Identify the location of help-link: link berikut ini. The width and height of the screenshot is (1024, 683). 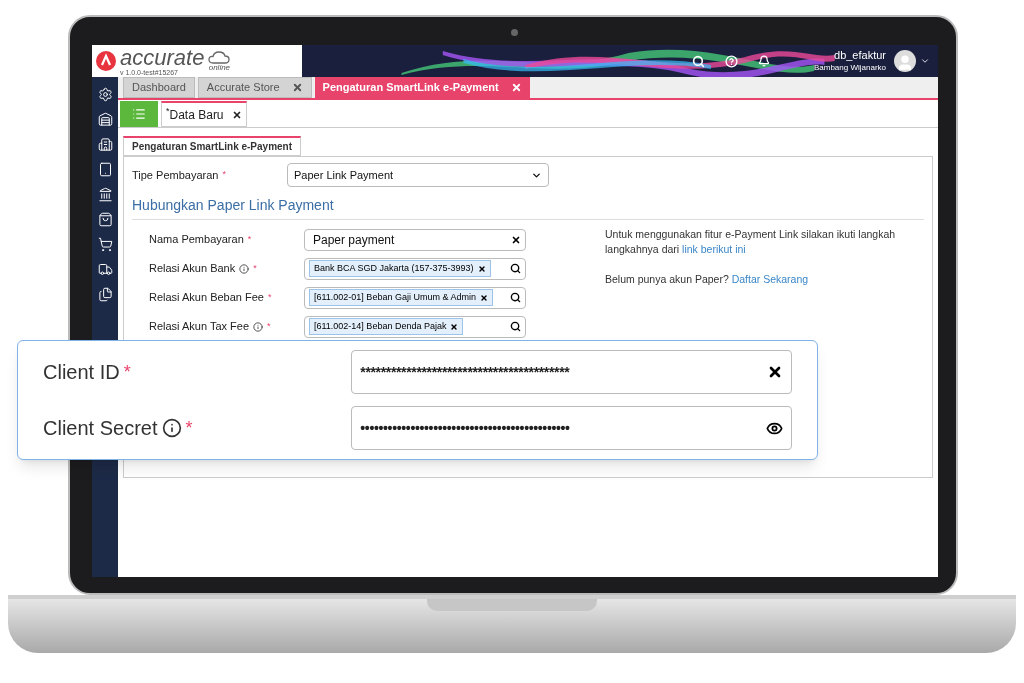
(714, 249).